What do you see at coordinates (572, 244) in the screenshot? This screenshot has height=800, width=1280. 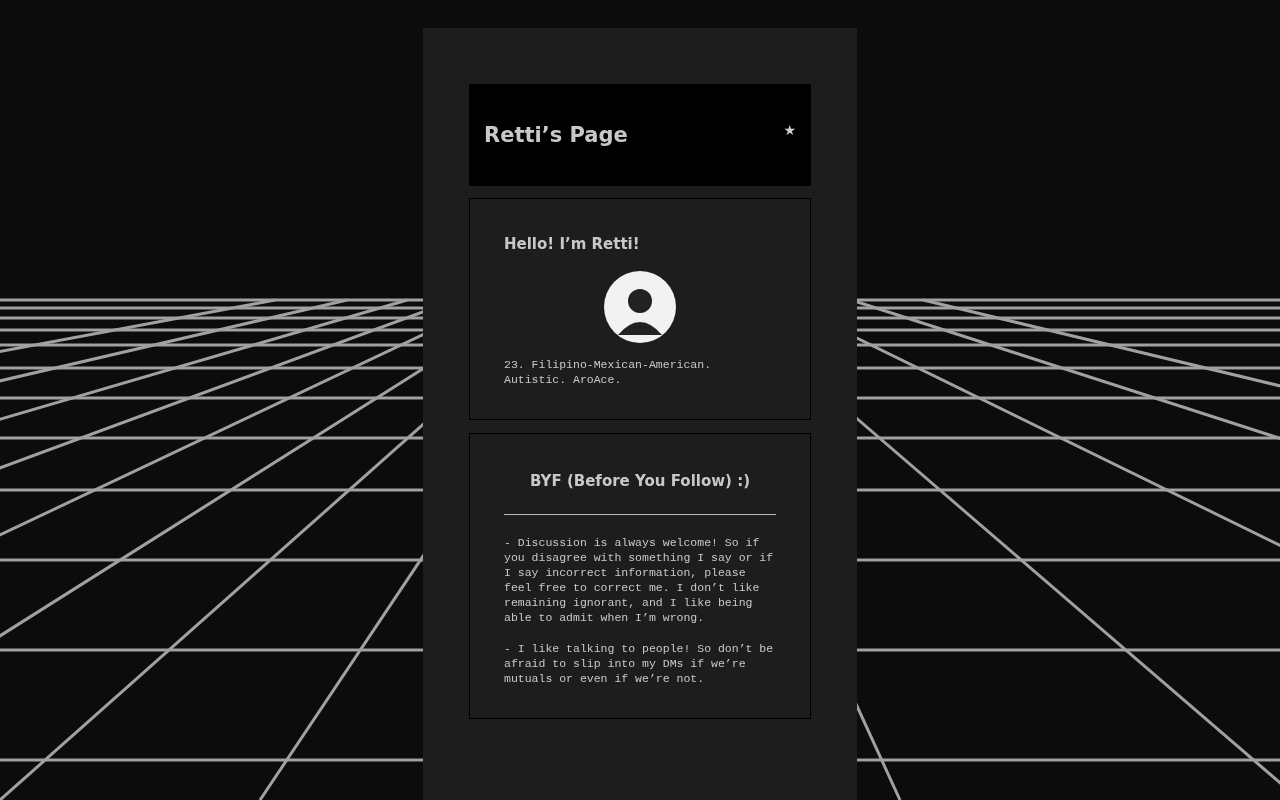 I see `intro-heading: Hello! I’m Retti!` at bounding box center [572, 244].